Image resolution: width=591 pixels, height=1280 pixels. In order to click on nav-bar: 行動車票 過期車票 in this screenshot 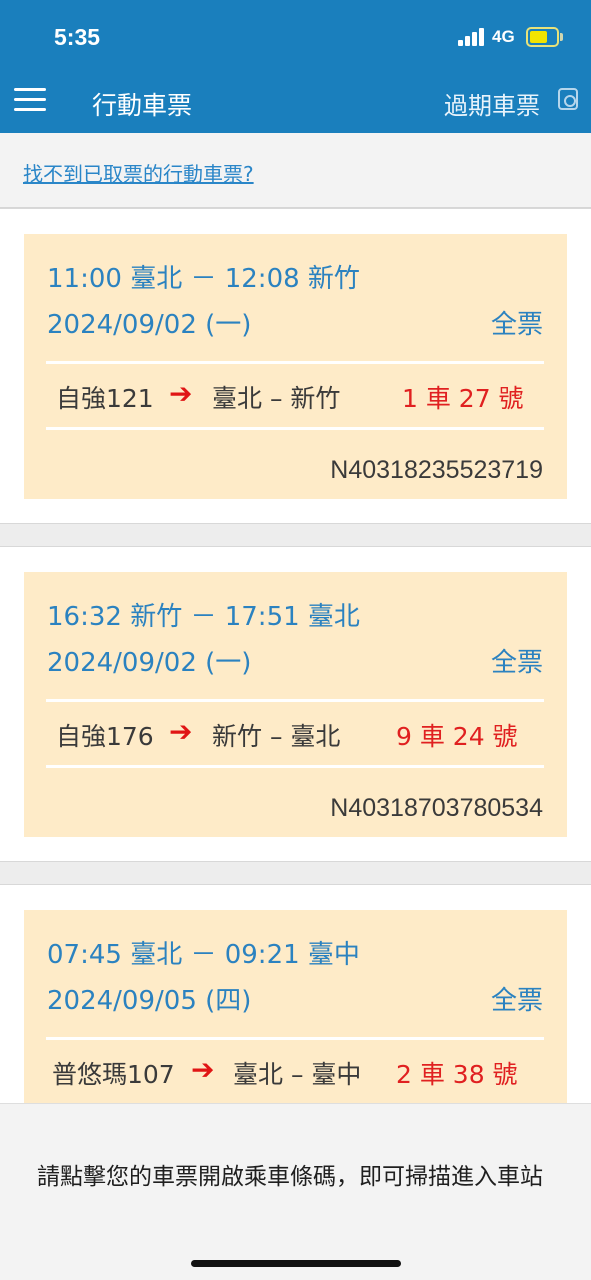, I will do `click(295, 102)`.